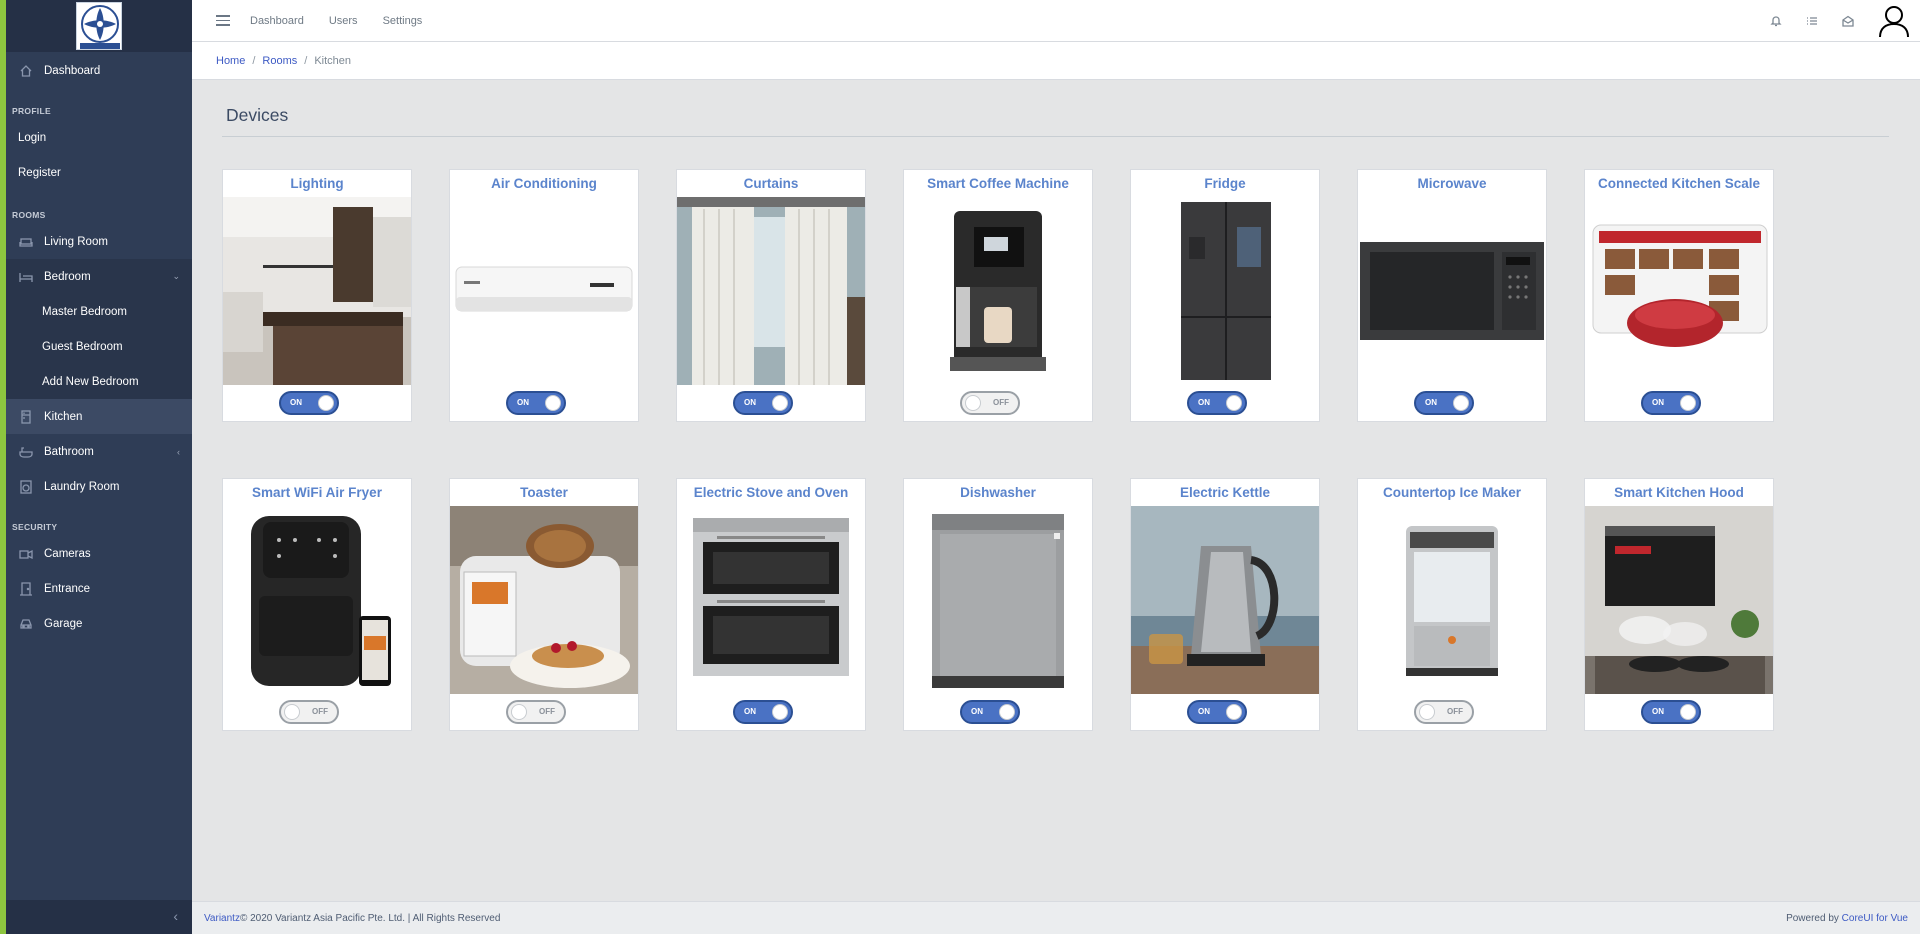  What do you see at coordinates (317, 492) in the screenshot?
I see `device-title: Smart WiFi Air Fryer` at bounding box center [317, 492].